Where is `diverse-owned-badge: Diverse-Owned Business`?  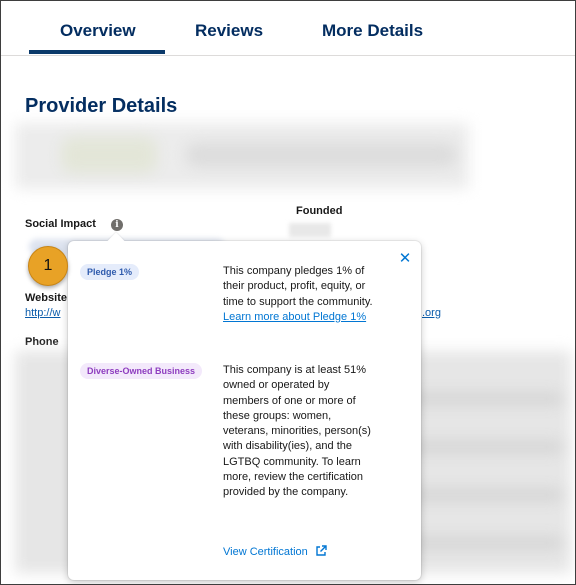 diverse-owned-badge: Diverse-Owned Business is located at coordinates (141, 371).